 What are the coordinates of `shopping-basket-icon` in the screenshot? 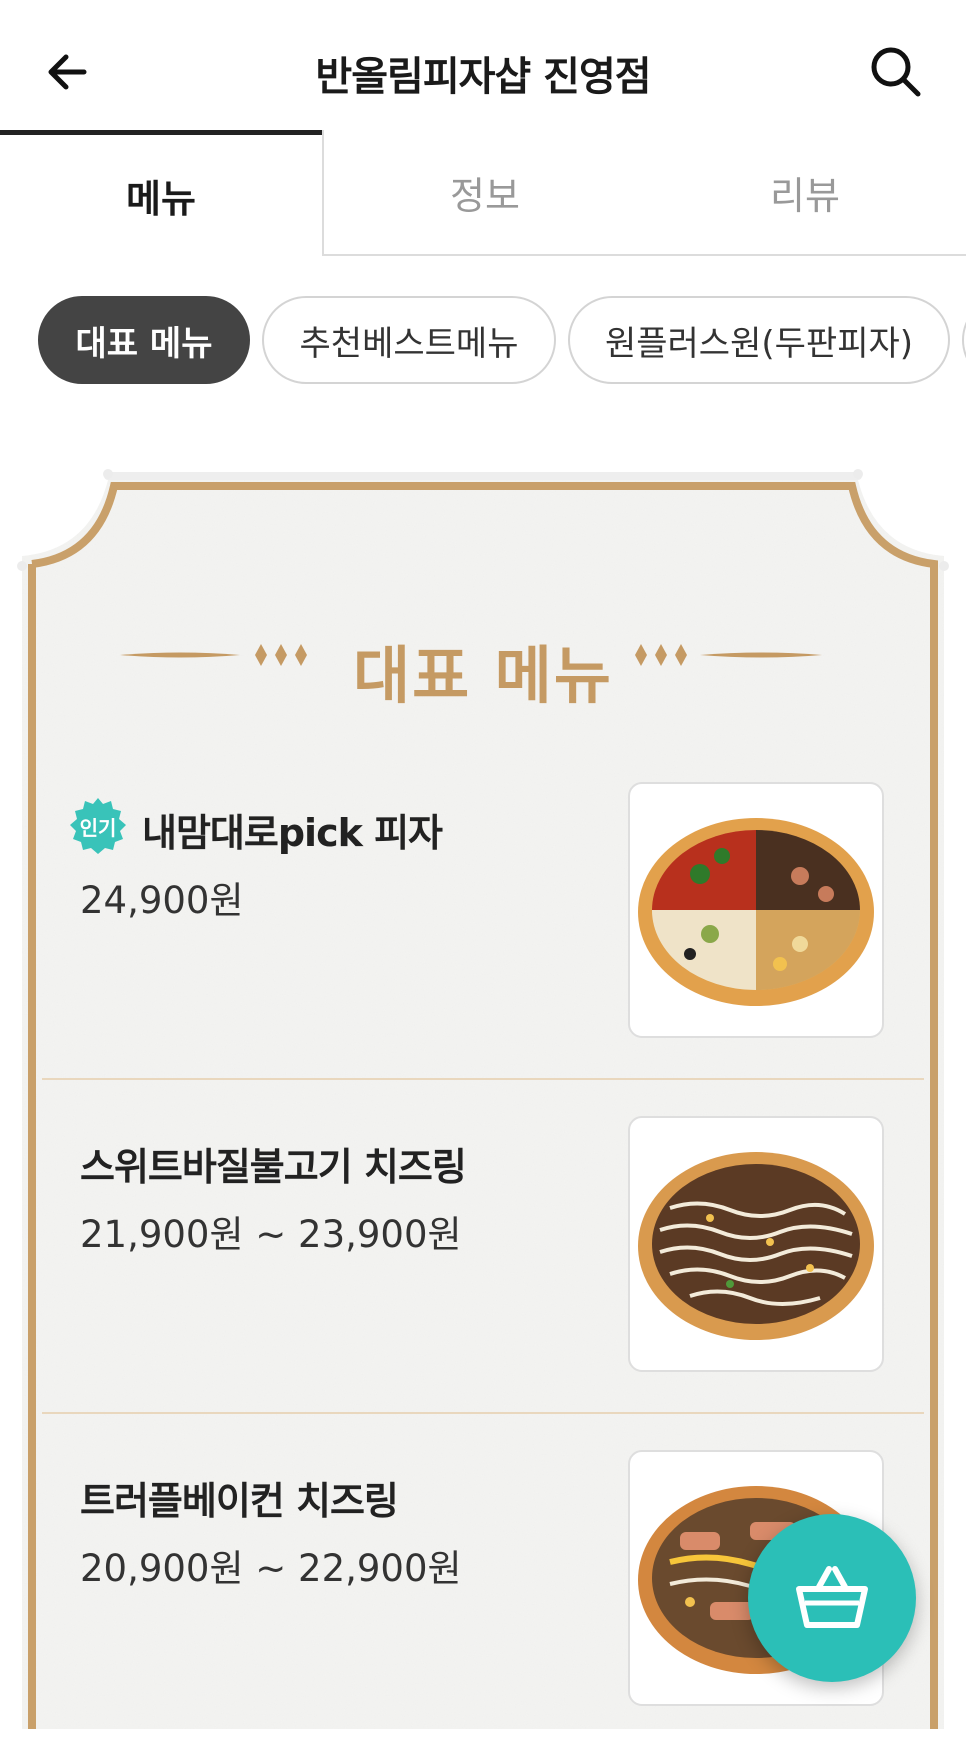 It's located at (832, 1597).